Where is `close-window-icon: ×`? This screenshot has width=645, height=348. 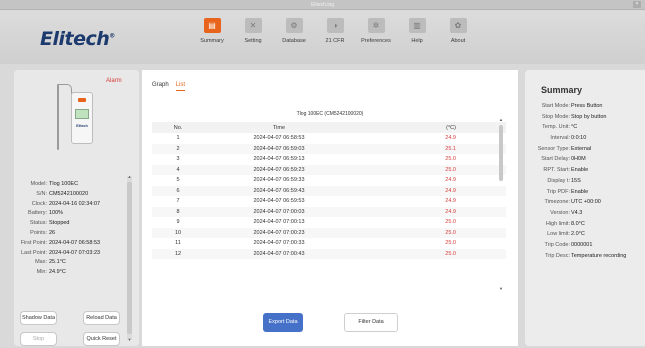
close-window-icon: × is located at coordinates (637, 4).